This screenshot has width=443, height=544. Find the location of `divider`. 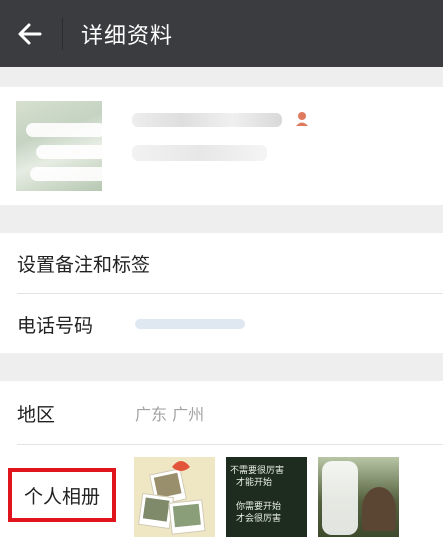

divider is located at coordinates (230, 444).